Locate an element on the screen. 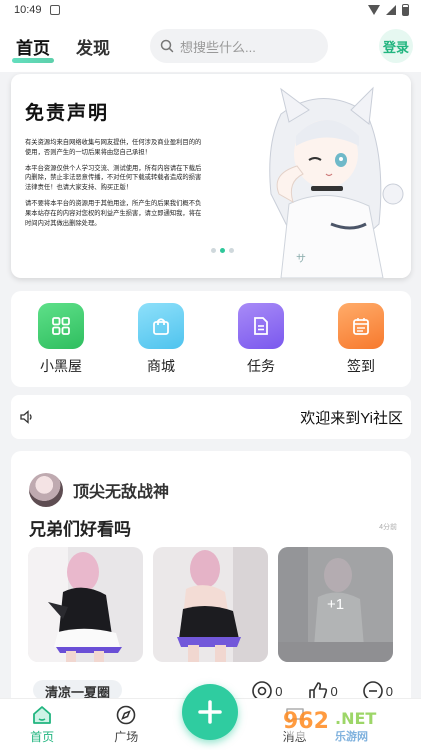 Image resolution: width=421 pixels, height=750 pixels. quick-entry-blacklist: 小黑屋 is located at coordinates (61, 339).